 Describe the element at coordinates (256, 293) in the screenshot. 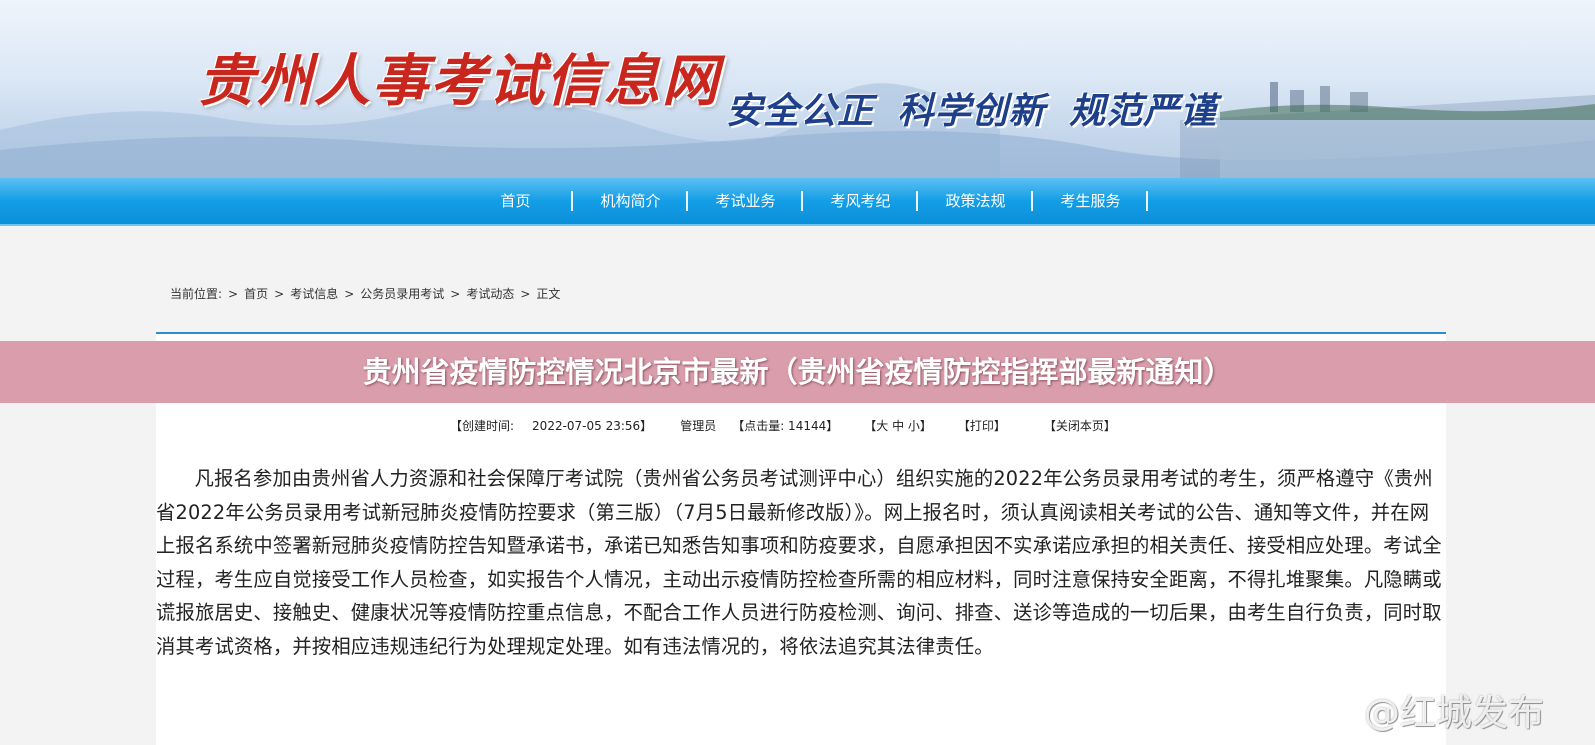

I see `breadcrumb-item-home: 首页` at that location.